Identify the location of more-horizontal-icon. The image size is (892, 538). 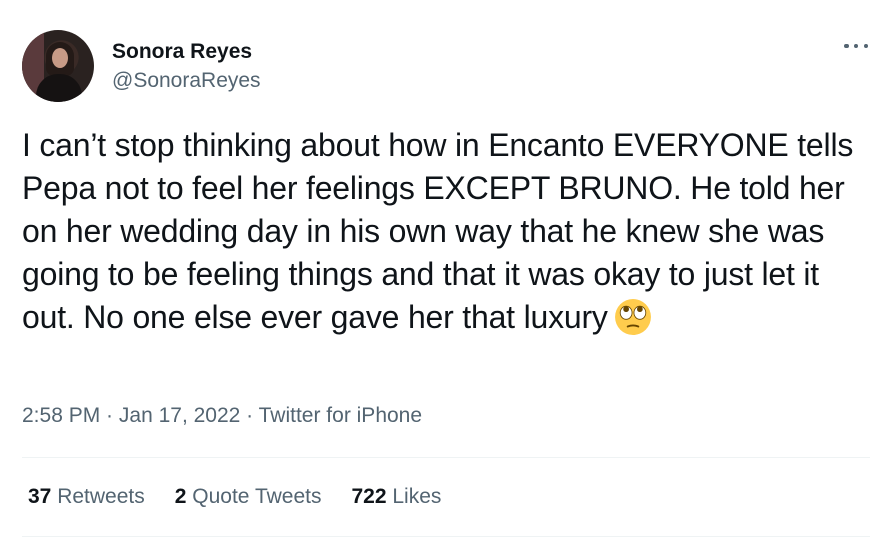
(846, 46).